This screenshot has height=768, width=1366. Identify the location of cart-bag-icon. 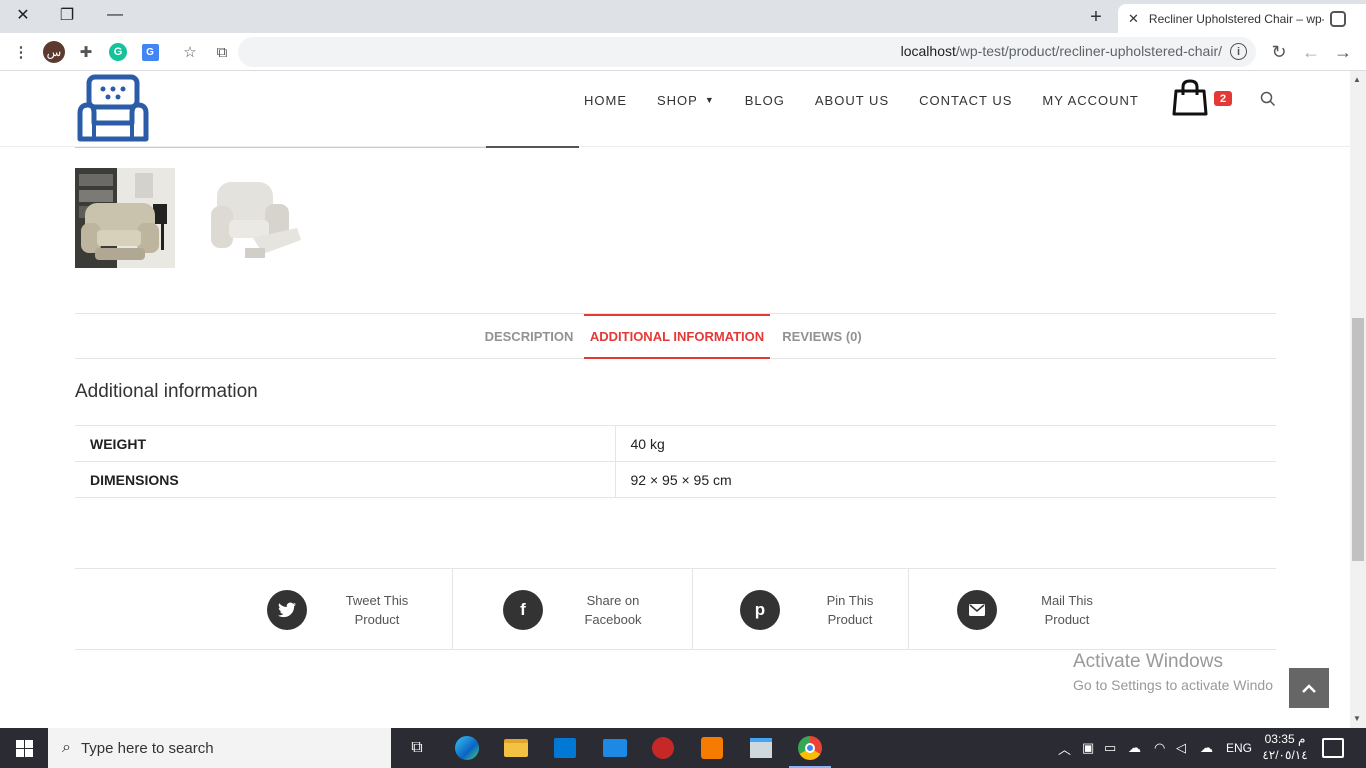
(1190, 98).